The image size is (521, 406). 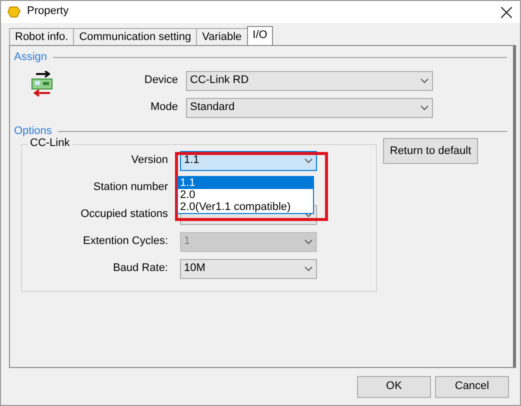 I want to click on field-label: Station number, so click(x=130, y=187).